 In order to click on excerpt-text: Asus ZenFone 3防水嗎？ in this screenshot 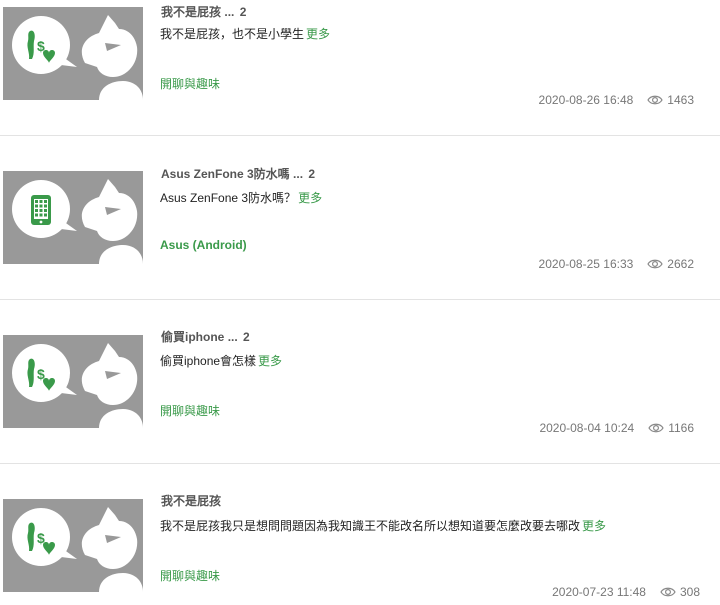, I will do `click(228, 198)`.